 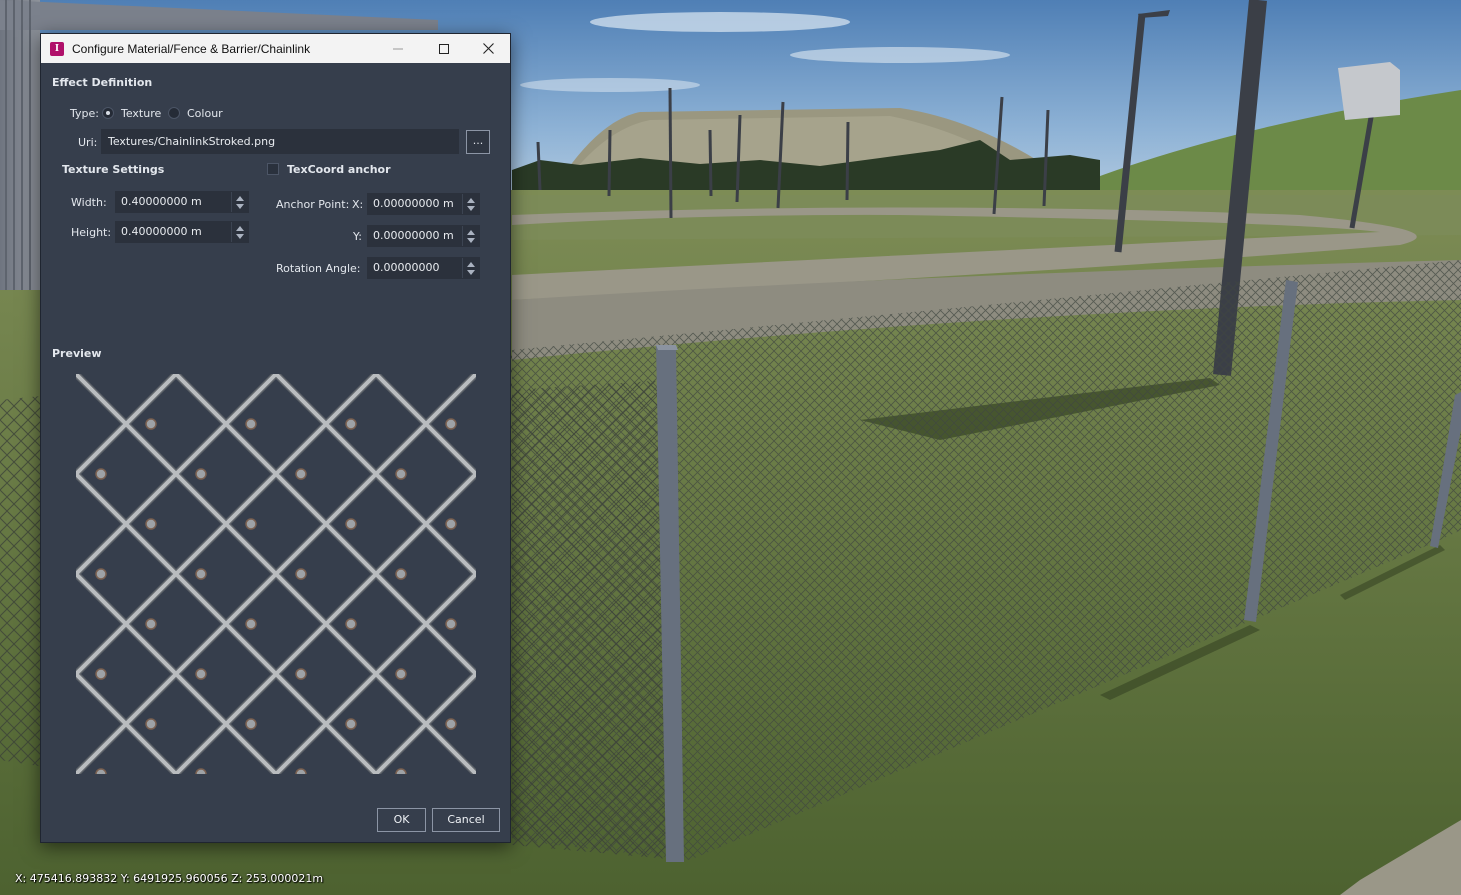 What do you see at coordinates (239, 202) in the screenshot?
I see `width-spin-arrows` at bounding box center [239, 202].